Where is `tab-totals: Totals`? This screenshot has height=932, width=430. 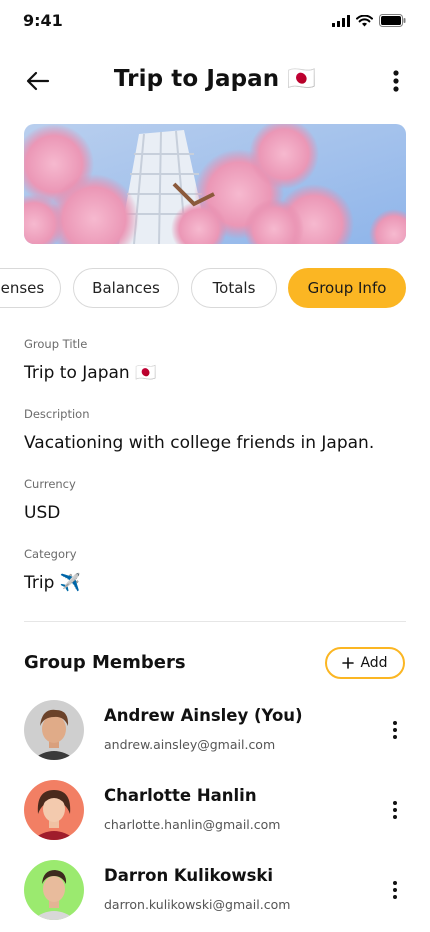
tab-totals: Totals is located at coordinates (234, 288).